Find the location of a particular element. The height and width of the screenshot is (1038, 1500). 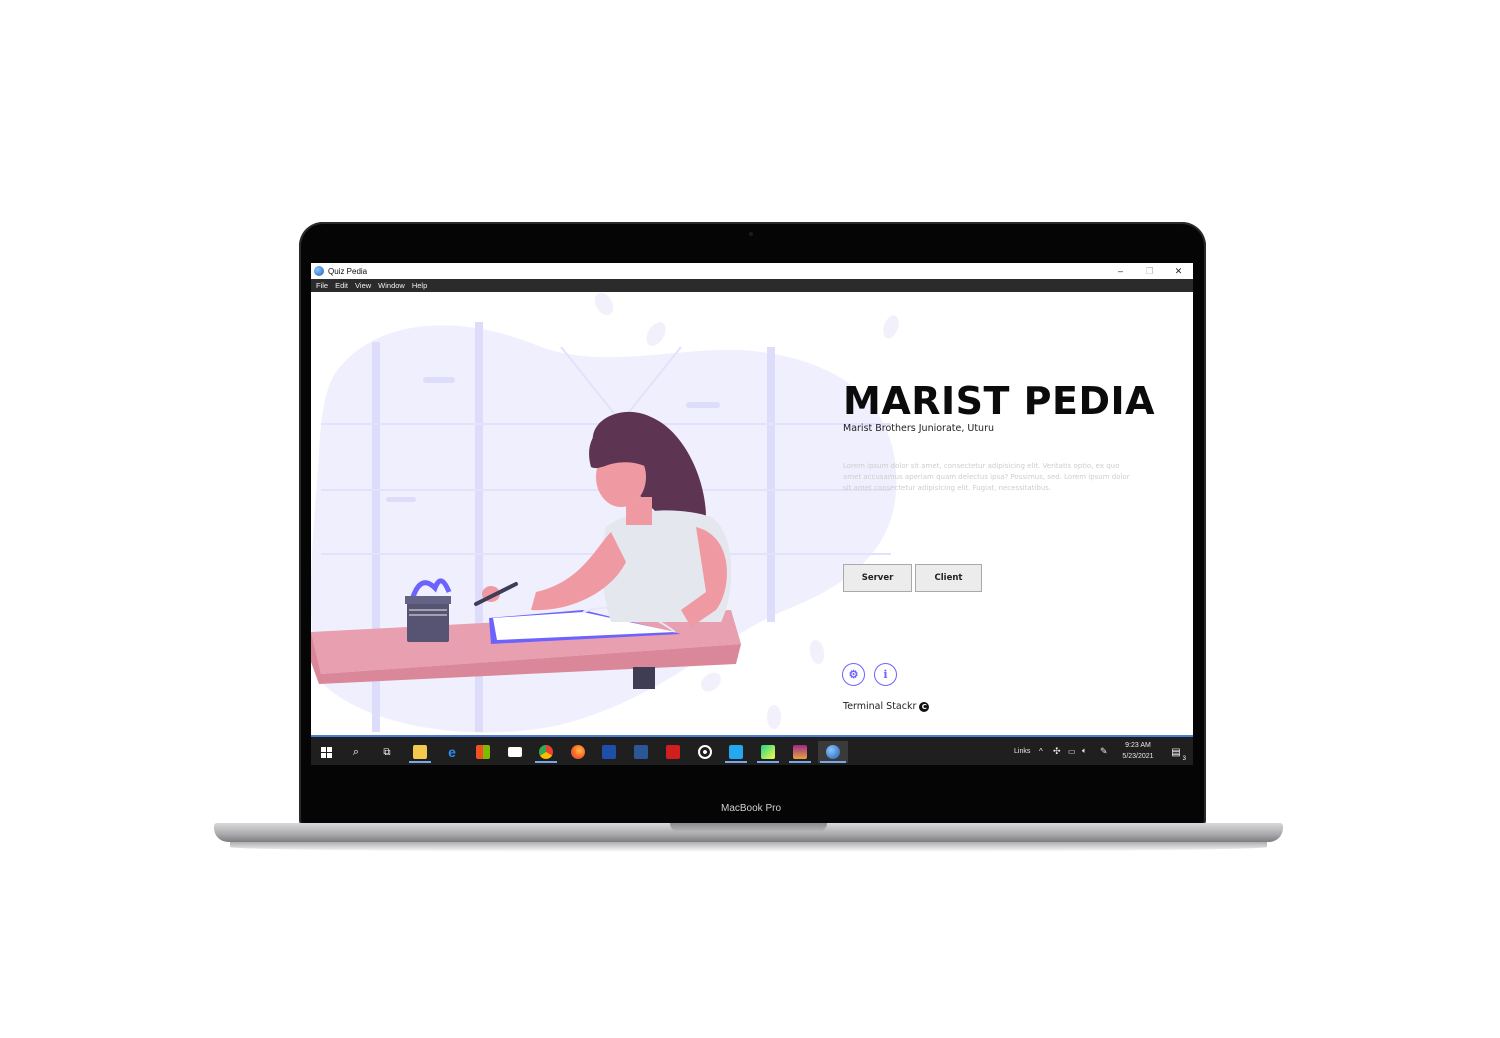

task-view-icon: ⧉ is located at coordinates (387, 752).